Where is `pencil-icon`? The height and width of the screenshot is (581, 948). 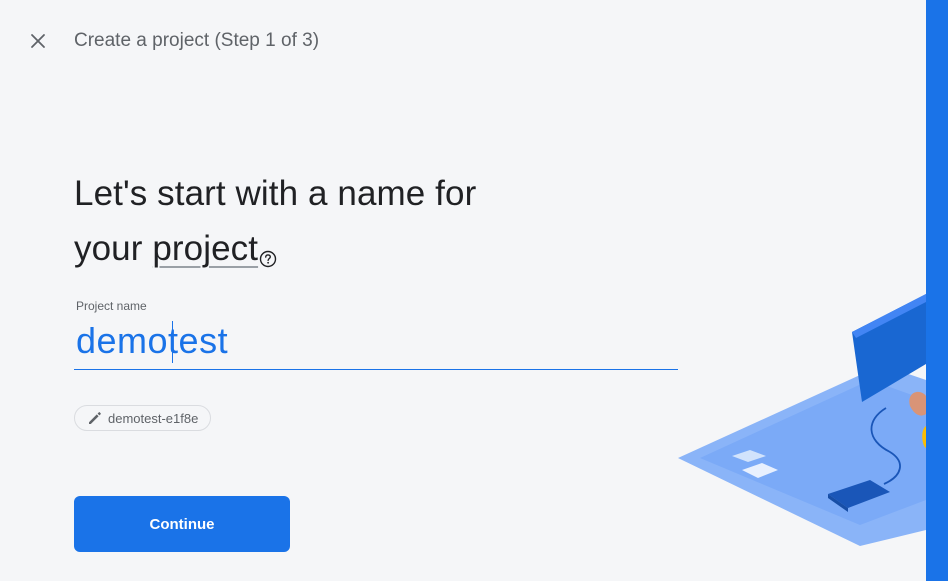 pencil-icon is located at coordinates (95, 418).